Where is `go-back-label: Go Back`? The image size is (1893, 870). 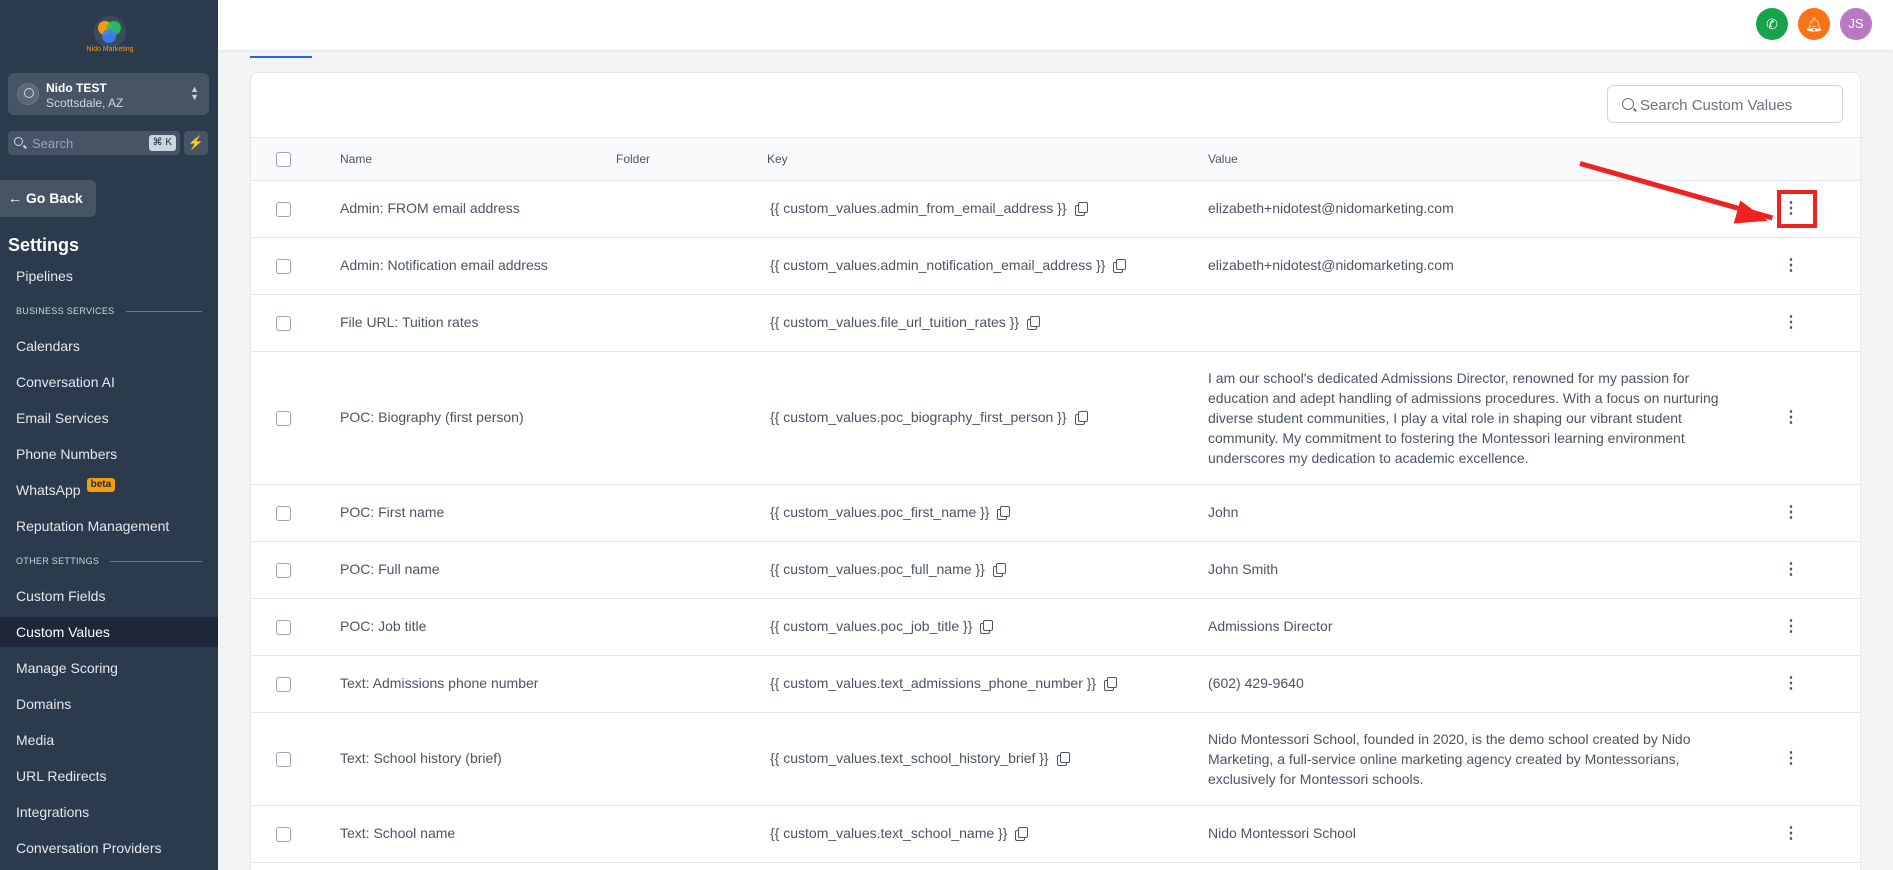
go-back-label: Go Back is located at coordinates (54, 198).